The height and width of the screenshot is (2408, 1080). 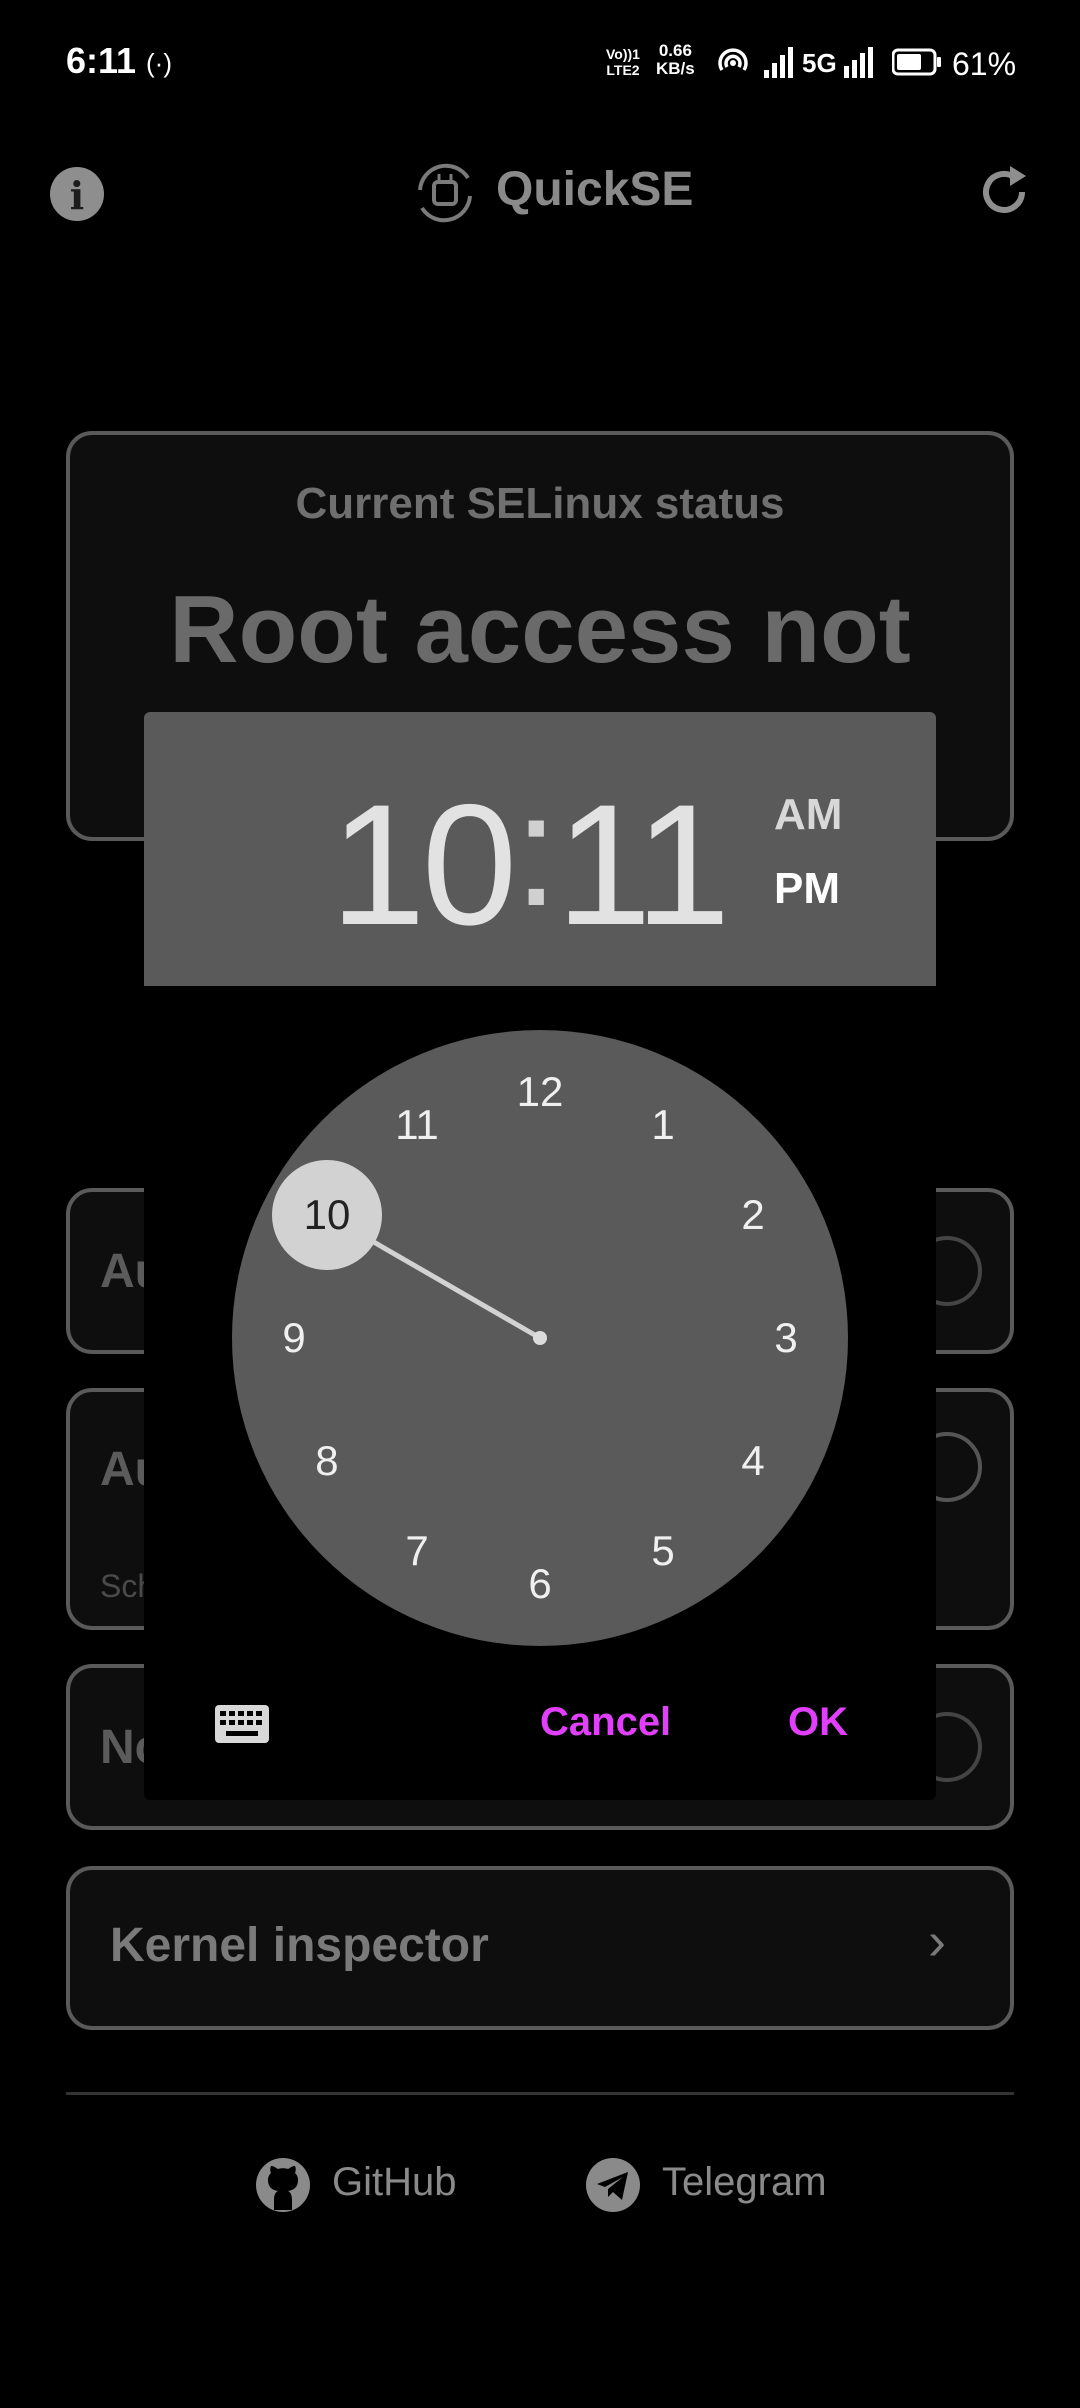 I want to click on minute-display: 11, so click(x=643, y=865).